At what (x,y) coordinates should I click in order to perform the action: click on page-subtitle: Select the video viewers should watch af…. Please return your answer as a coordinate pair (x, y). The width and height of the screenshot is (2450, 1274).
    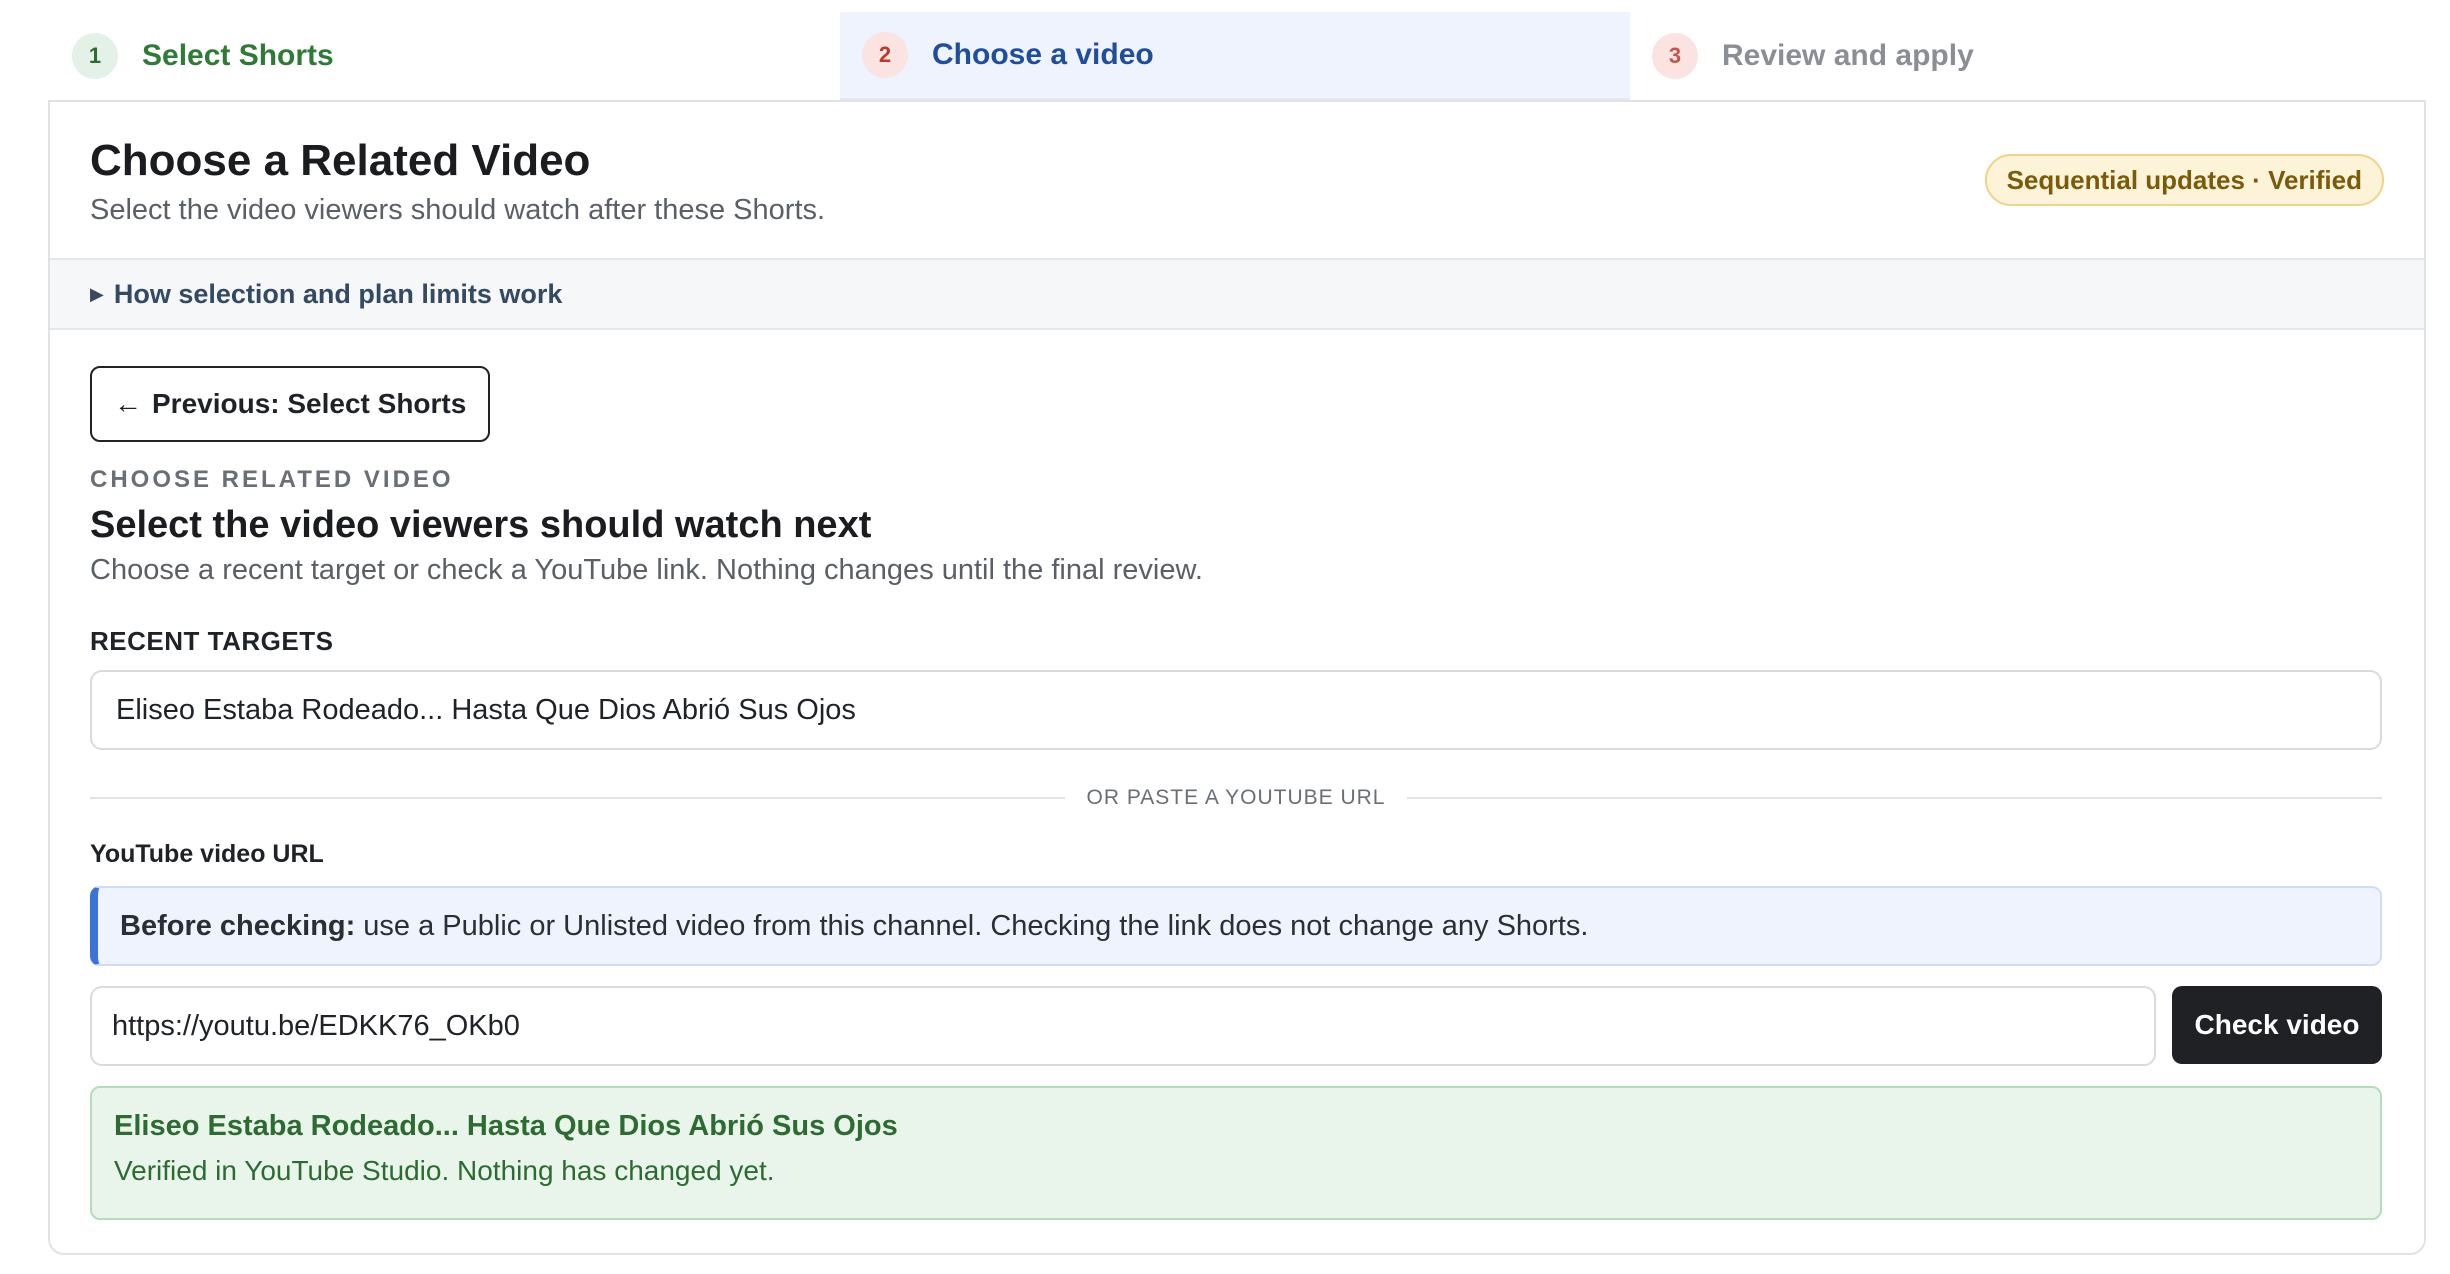
    Looking at the image, I should click on (458, 210).